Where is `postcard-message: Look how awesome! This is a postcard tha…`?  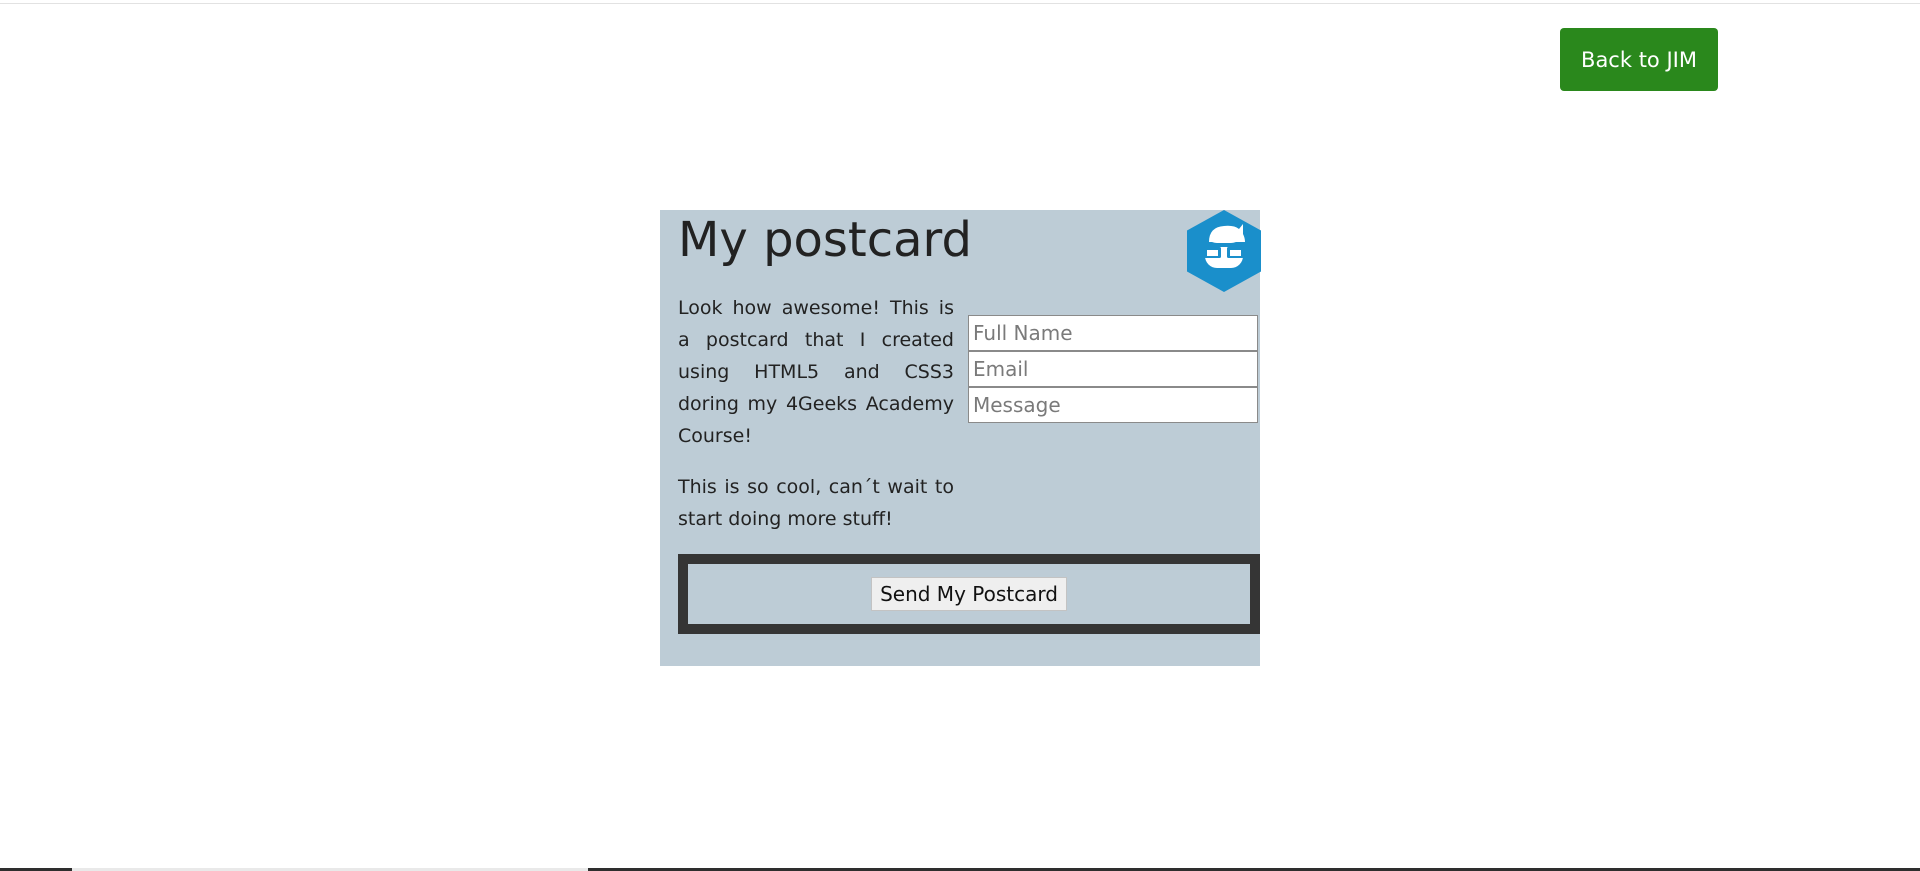
postcard-message: Look how awesome! This is a postcard tha… is located at coordinates (816, 423).